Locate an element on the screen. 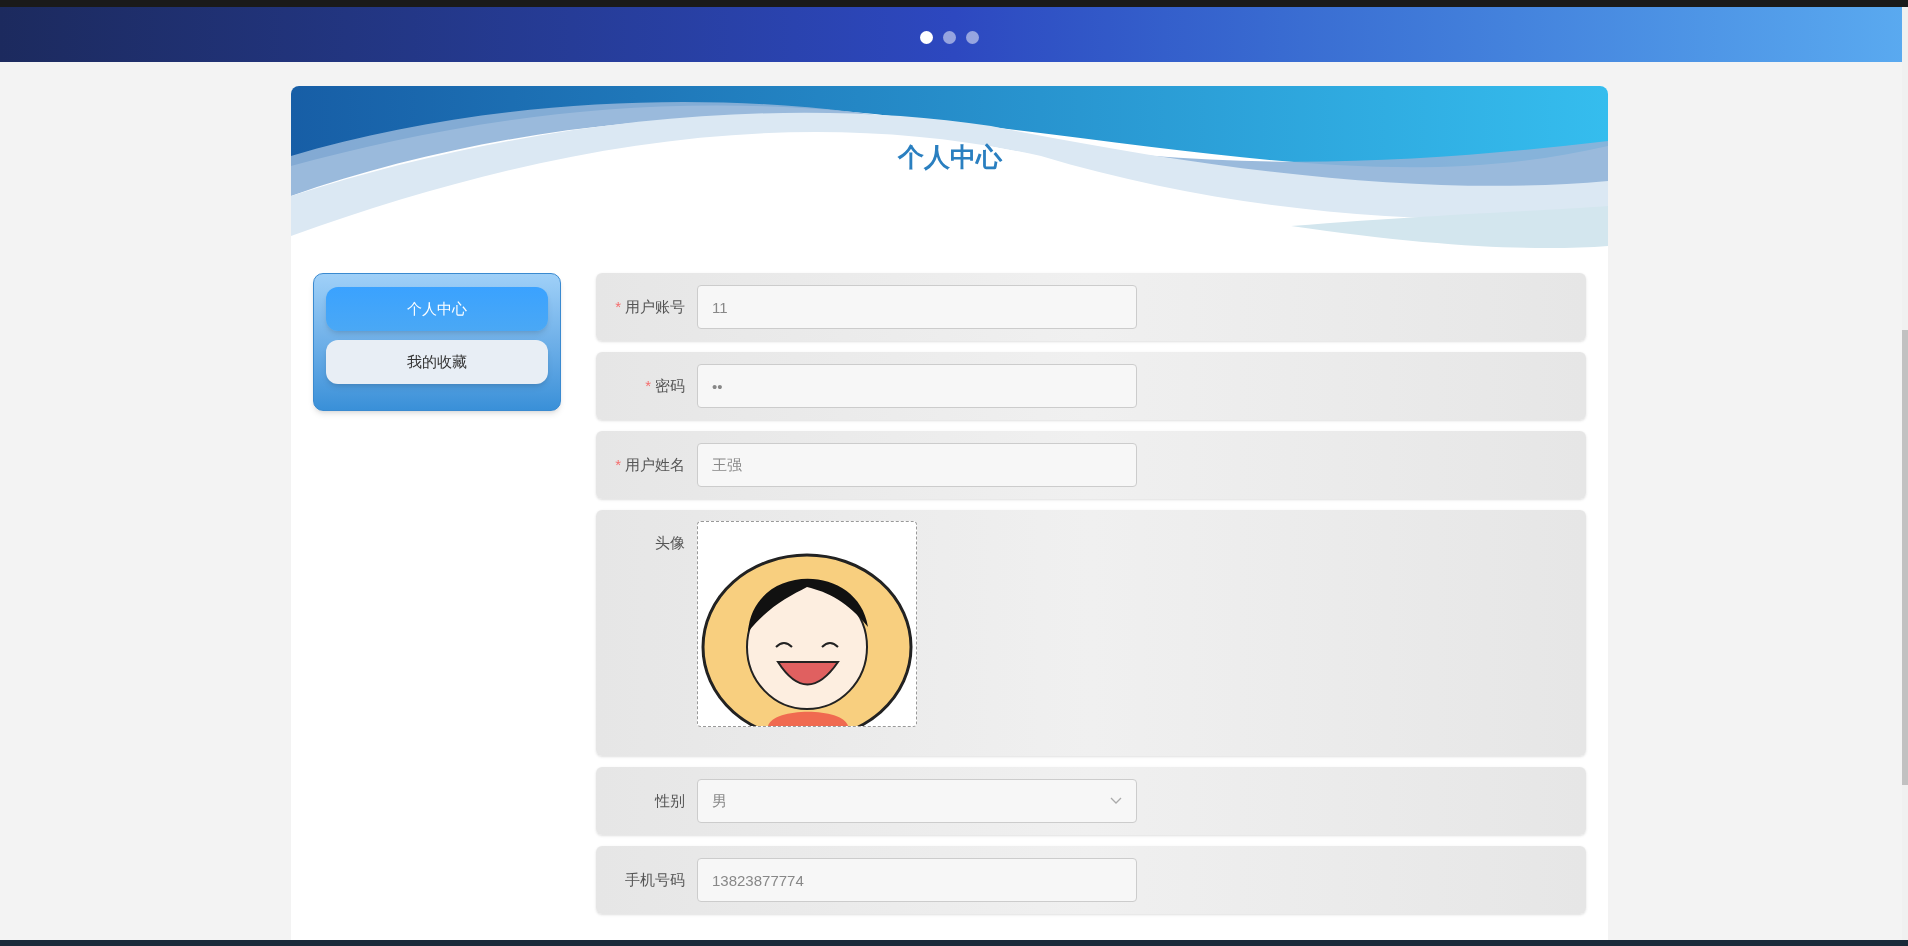  field-label: 头像 is located at coordinates (670, 542).